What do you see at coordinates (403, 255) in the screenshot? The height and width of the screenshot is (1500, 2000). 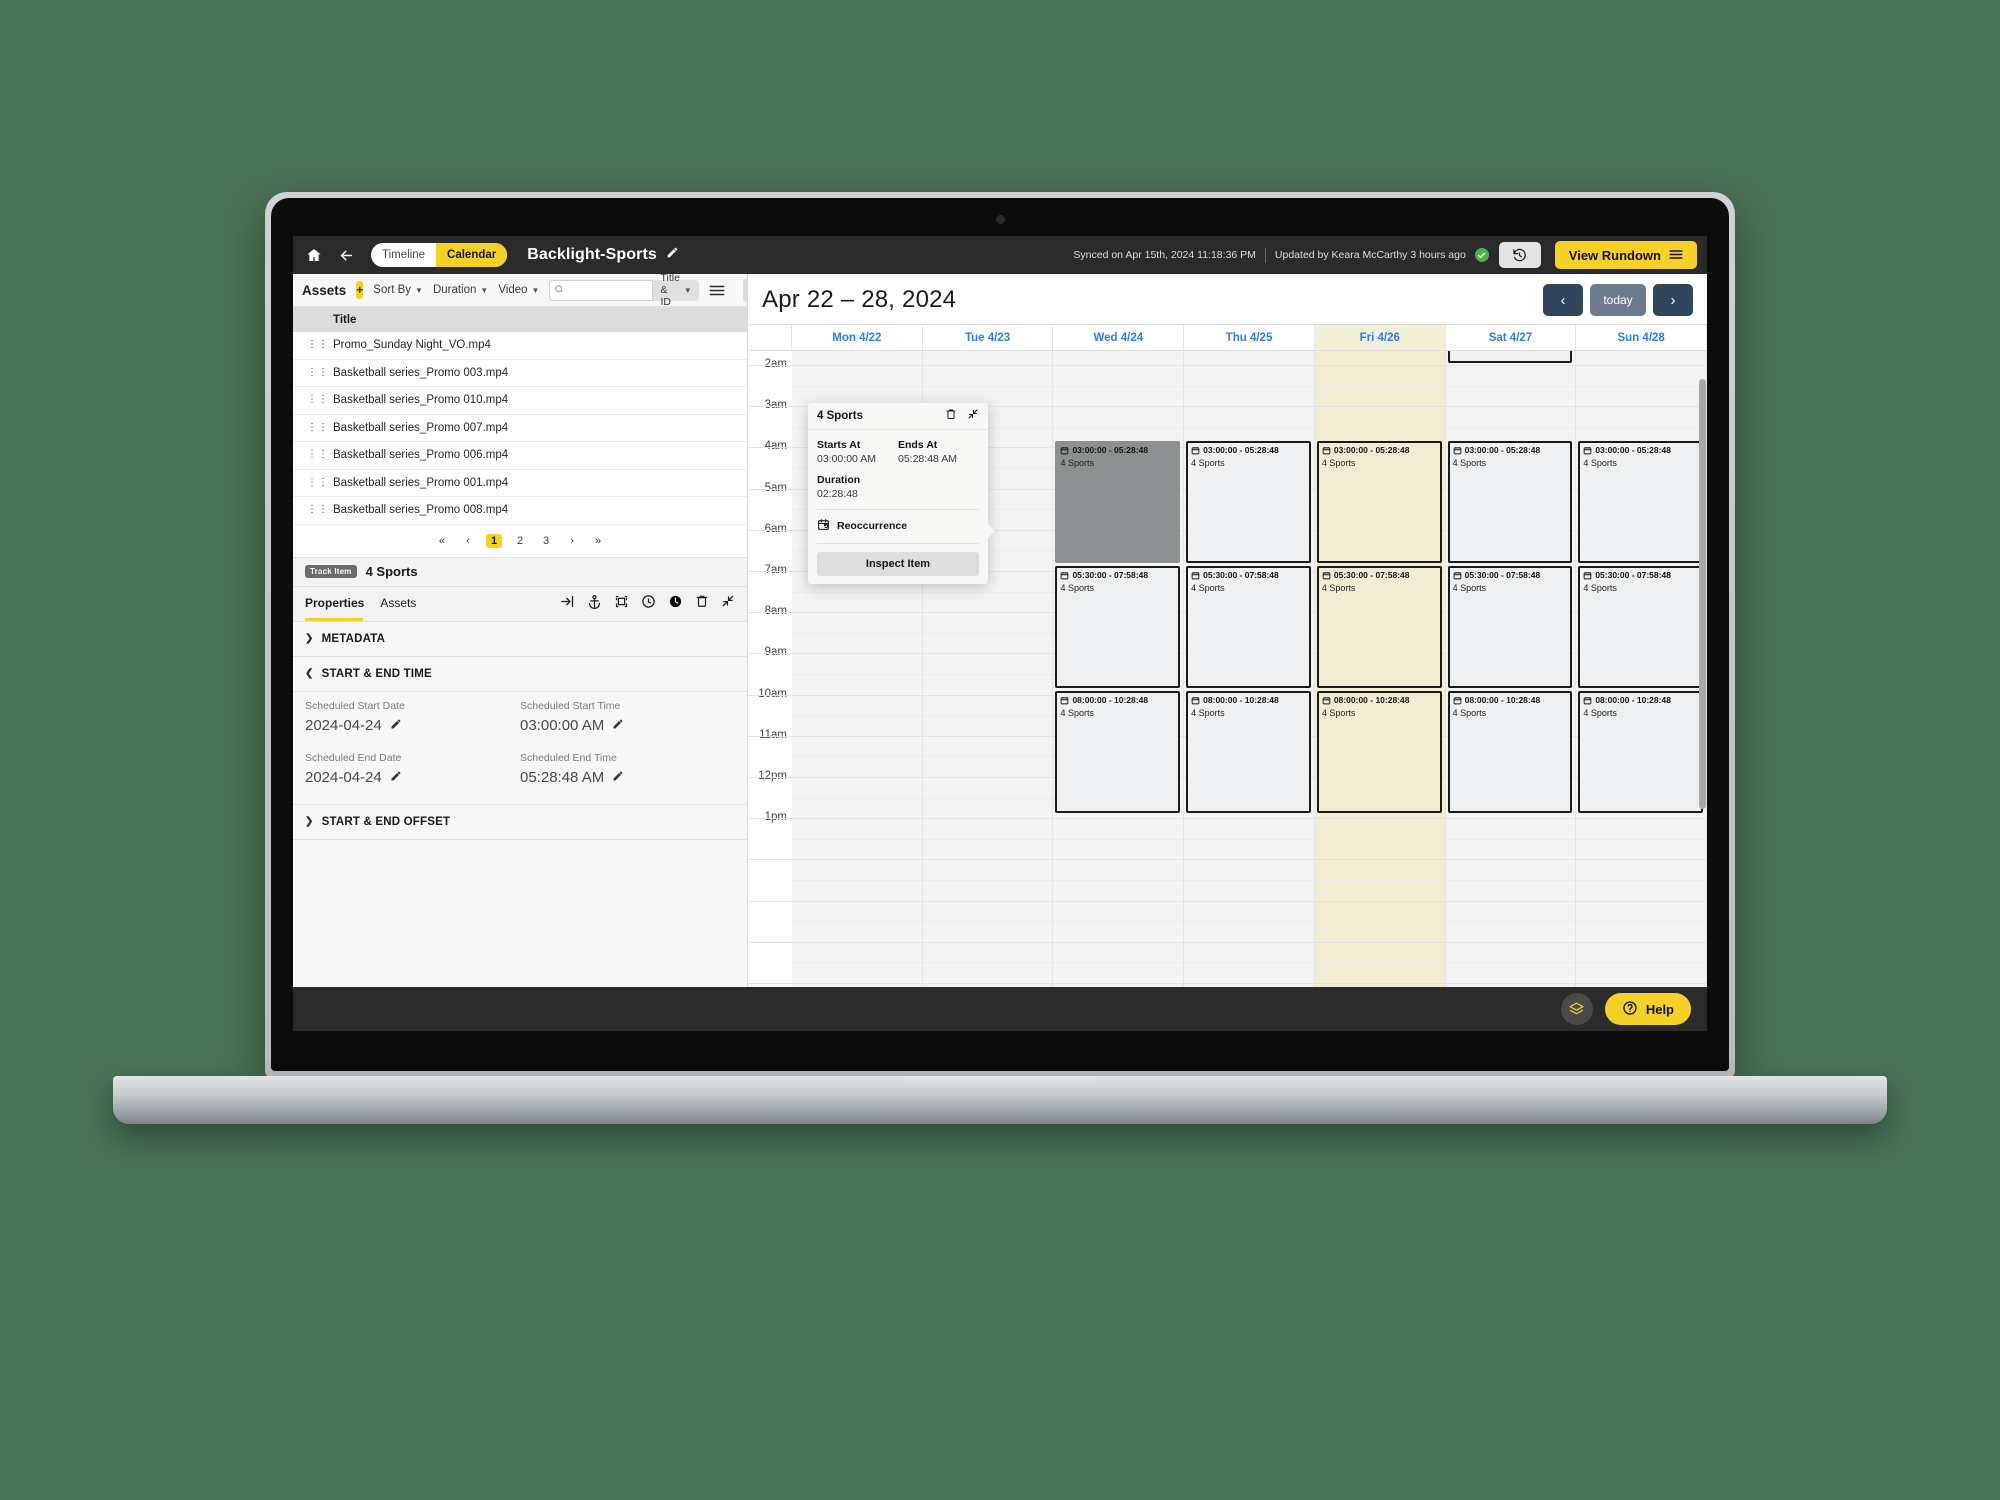 I see `tab-timeline: Timeline` at bounding box center [403, 255].